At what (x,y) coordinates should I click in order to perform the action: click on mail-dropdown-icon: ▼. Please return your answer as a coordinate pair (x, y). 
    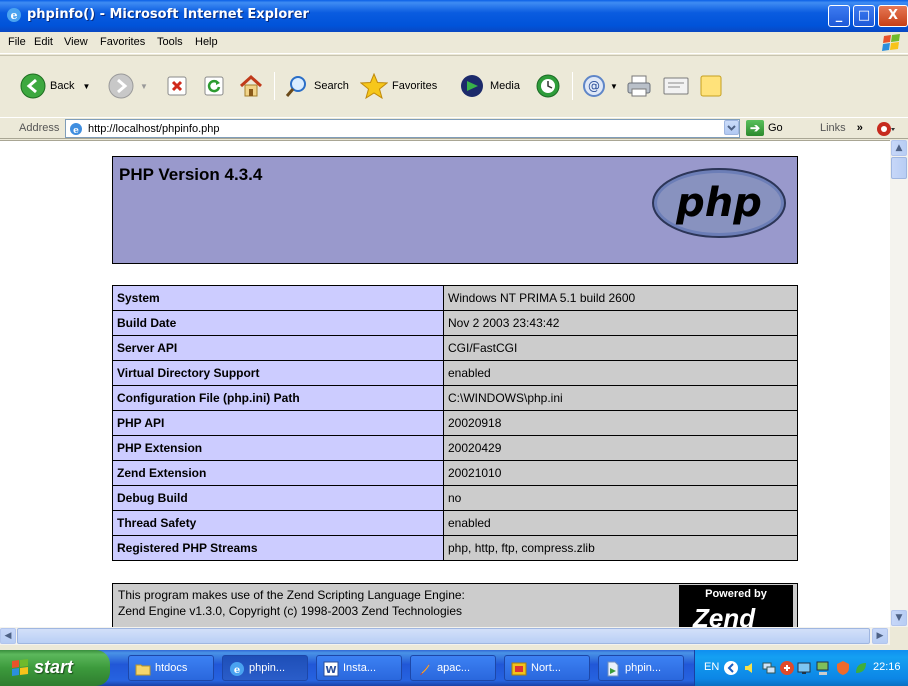
    Looking at the image, I should click on (614, 86).